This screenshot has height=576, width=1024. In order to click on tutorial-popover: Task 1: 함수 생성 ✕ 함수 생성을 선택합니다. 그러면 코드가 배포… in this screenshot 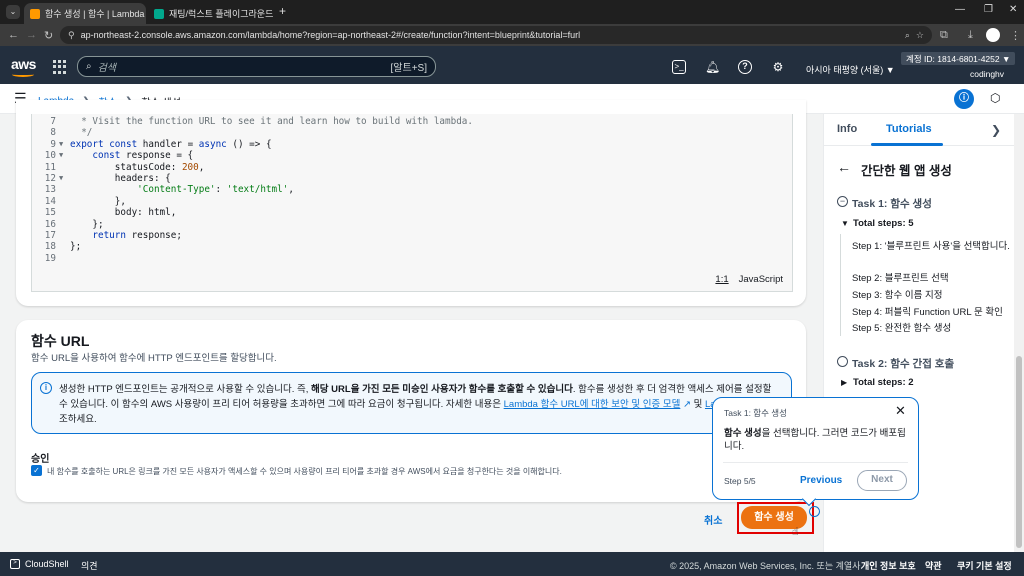, I will do `click(815, 448)`.